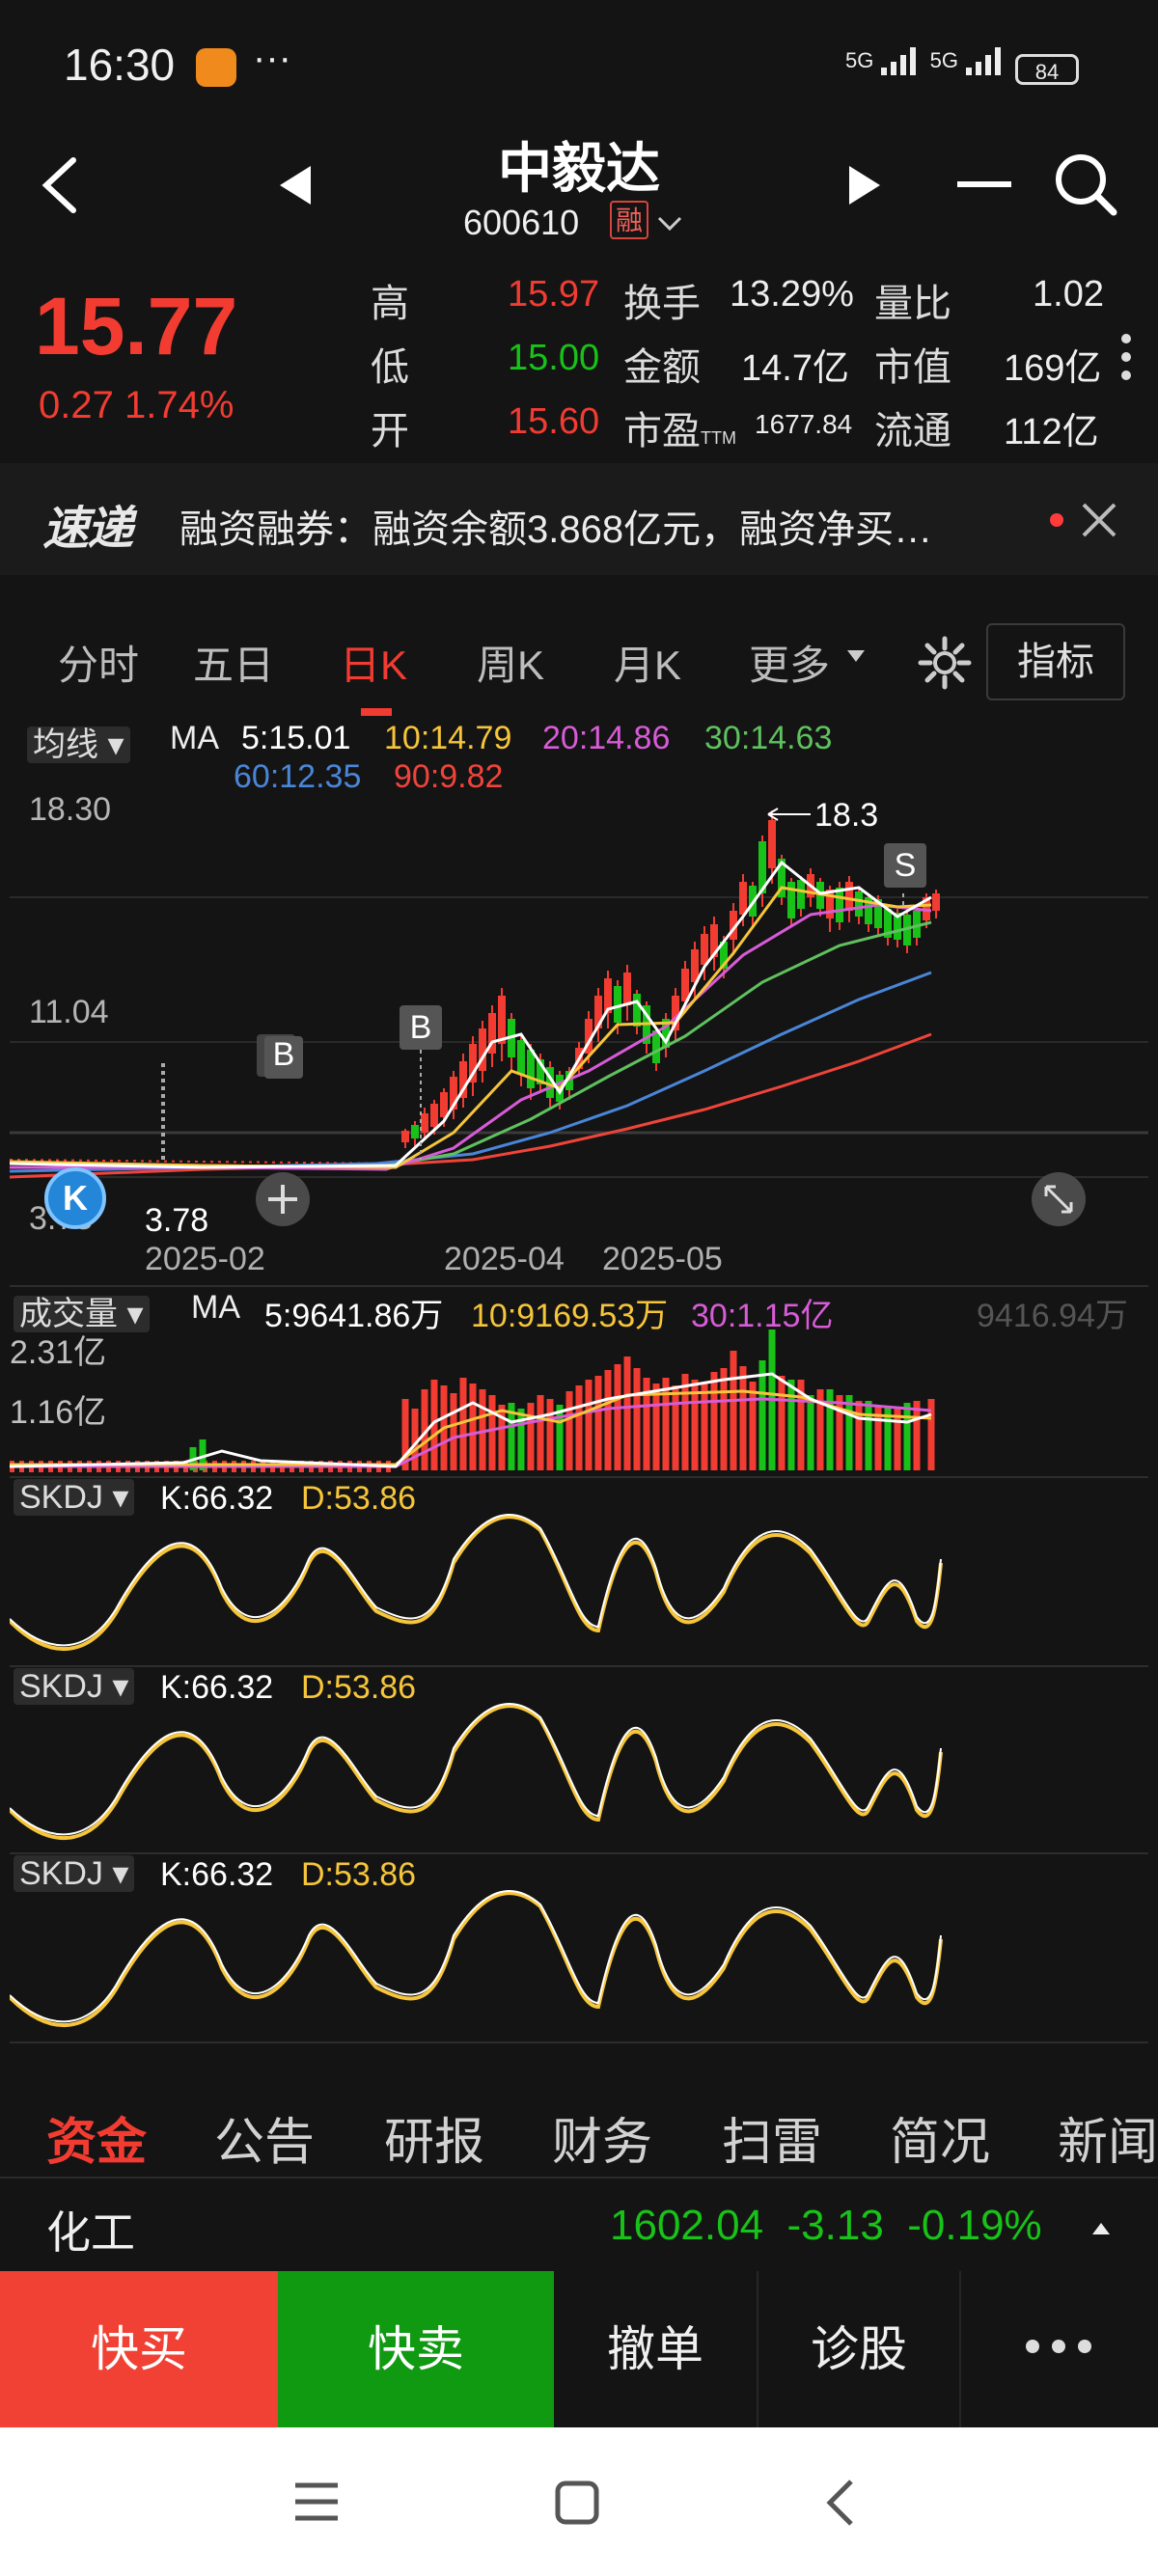 Image resolution: width=1158 pixels, height=2576 pixels. I want to click on cancel-order-button: 撤单, so click(656, 2349).